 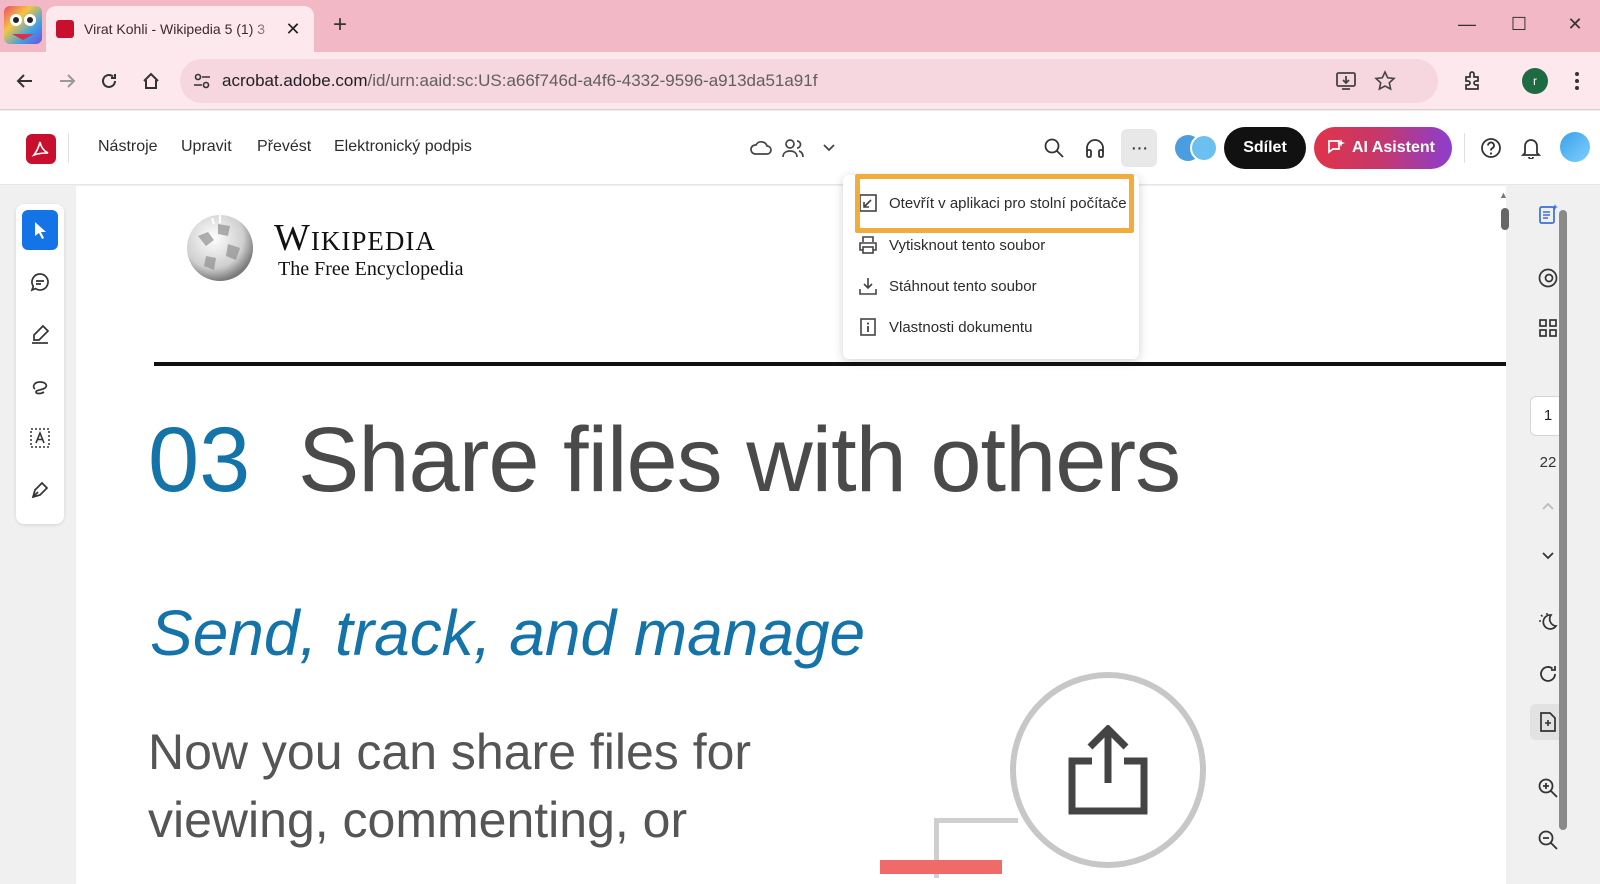 What do you see at coordinates (941, 867) in the screenshot?
I see `flow-red-bar` at bounding box center [941, 867].